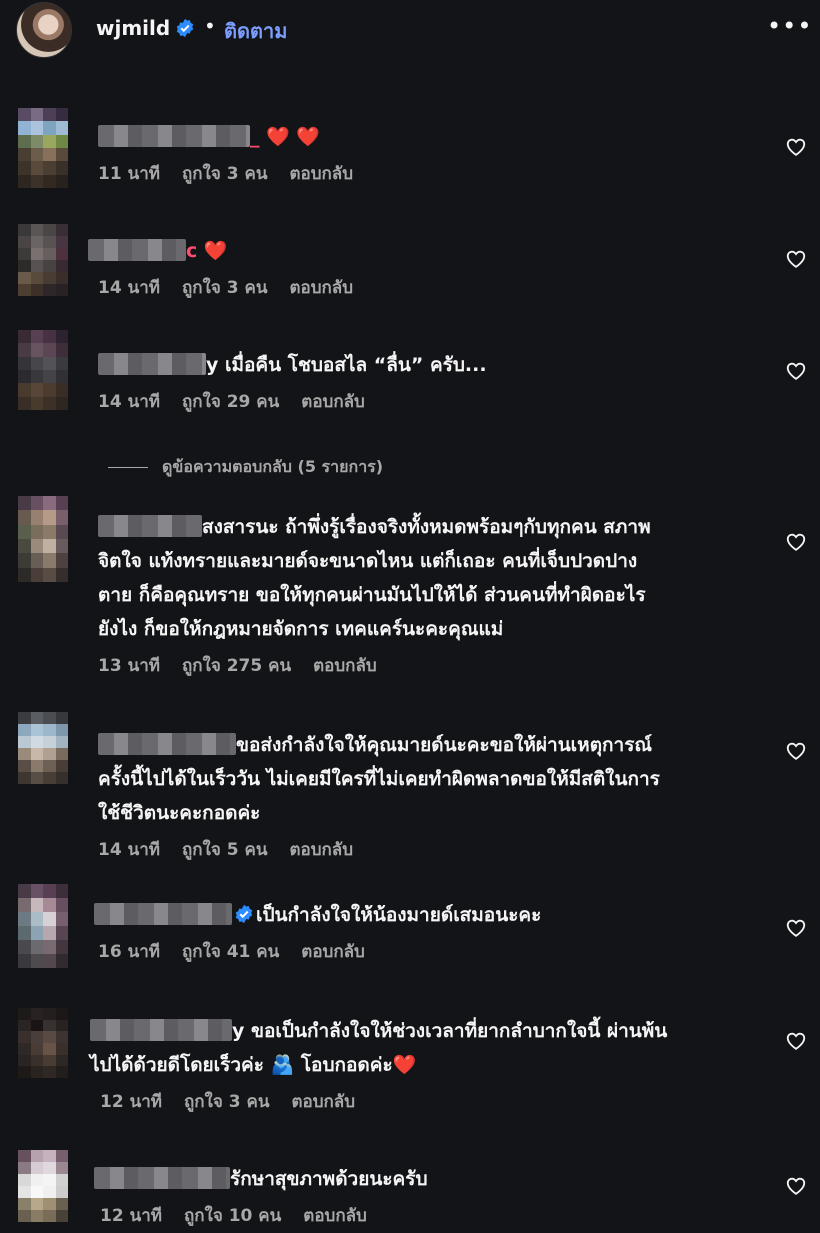 The width and height of the screenshot is (820, 1233). I want to click on profile-avatar, so click(44, 30).